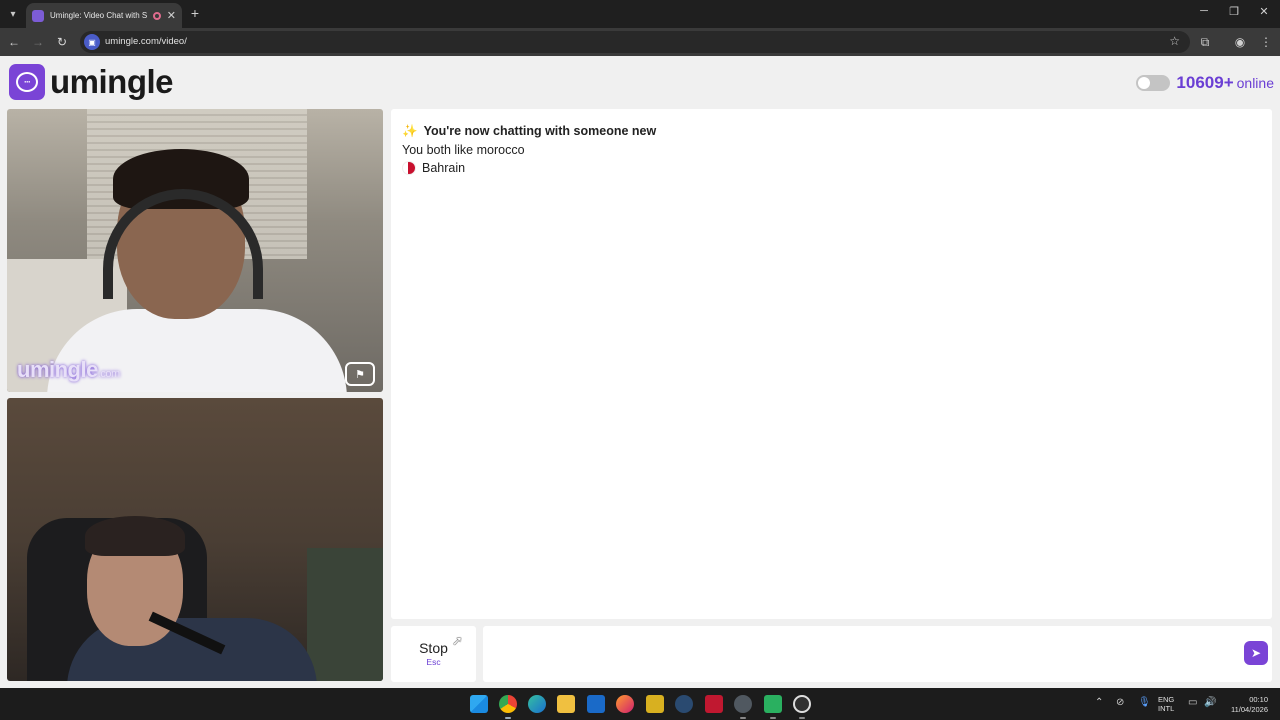  What do you see at coordinates (1099, 702) in the screenshot?
I see `tray-chevron-up-icon: ⌃` at bounding box center [1099, 702].